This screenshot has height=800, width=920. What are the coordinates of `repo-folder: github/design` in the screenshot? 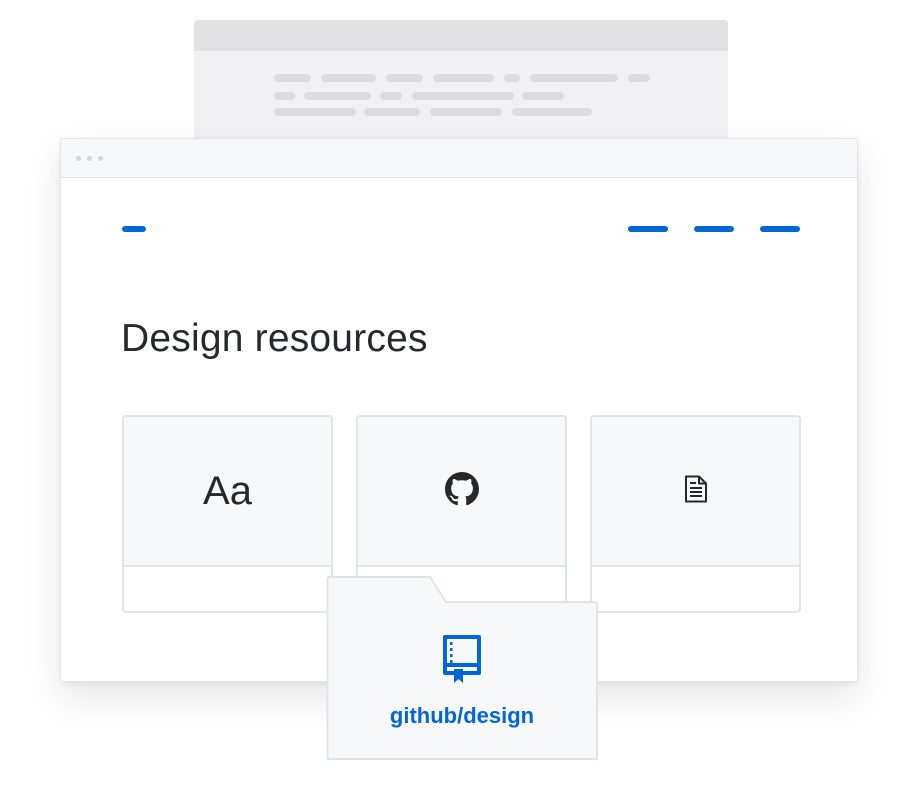 It's located at (462, 668).